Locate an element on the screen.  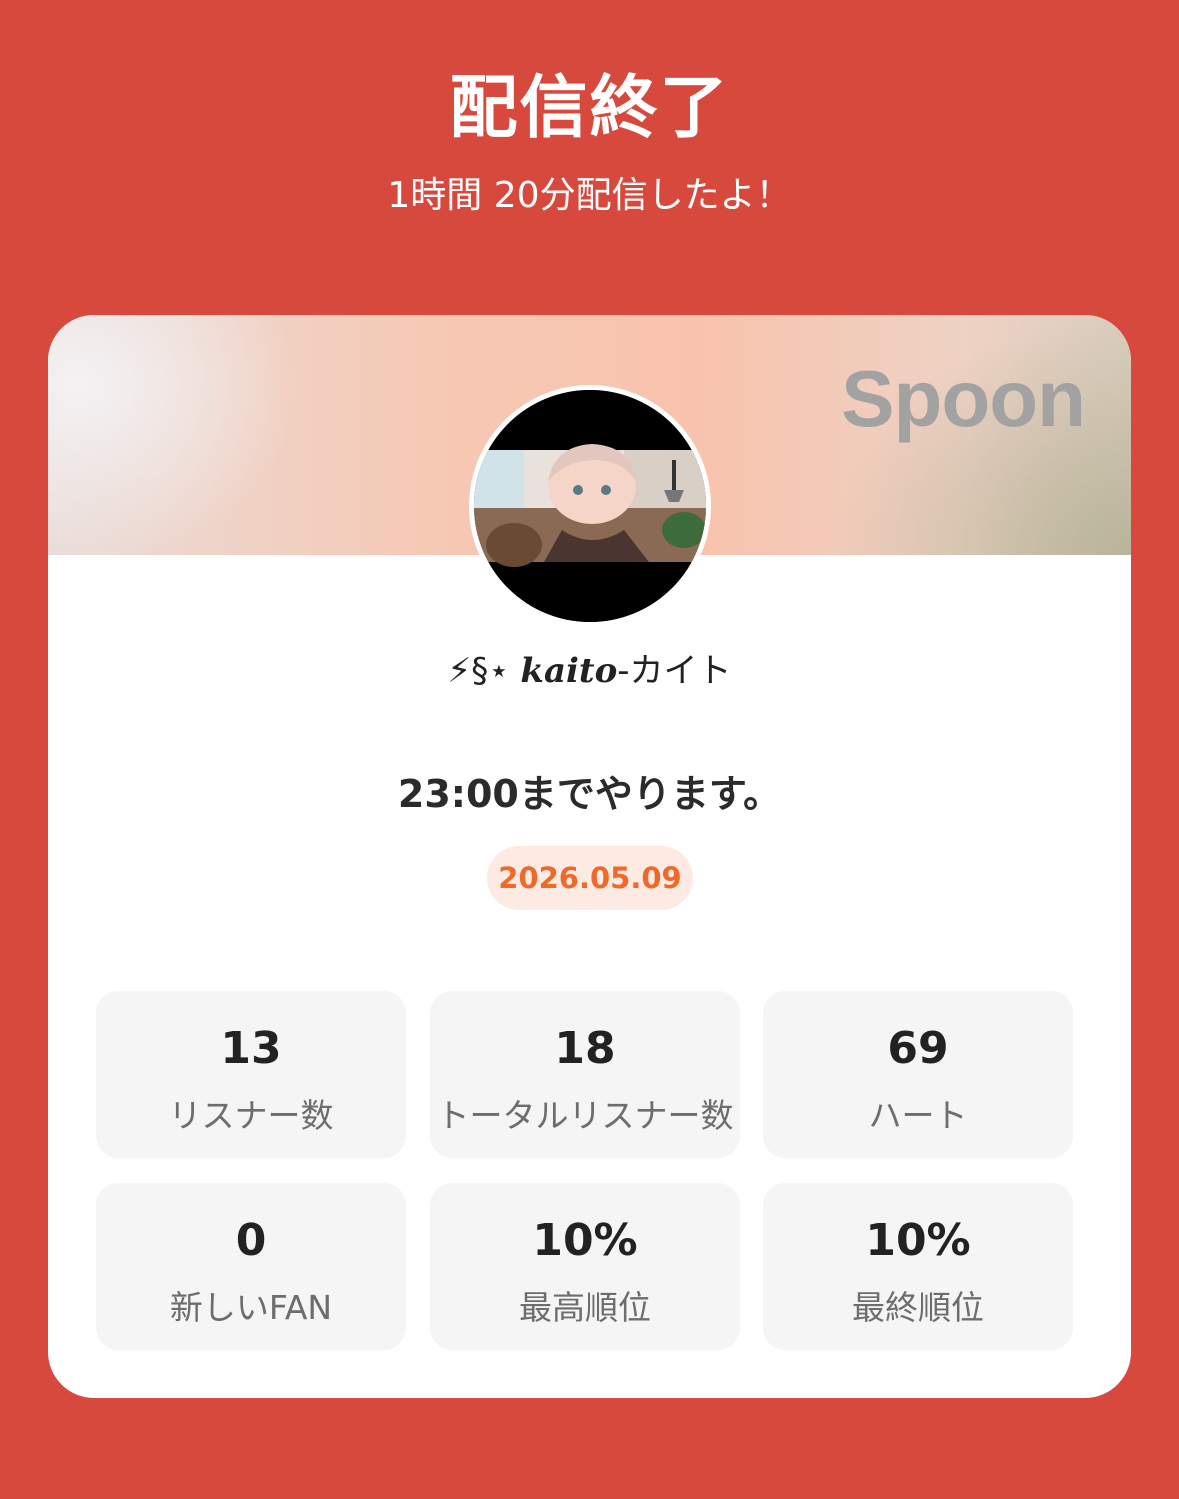
stat-total-listeners: 18 トータルリスナー数 is located at coordinates (585, 1074).